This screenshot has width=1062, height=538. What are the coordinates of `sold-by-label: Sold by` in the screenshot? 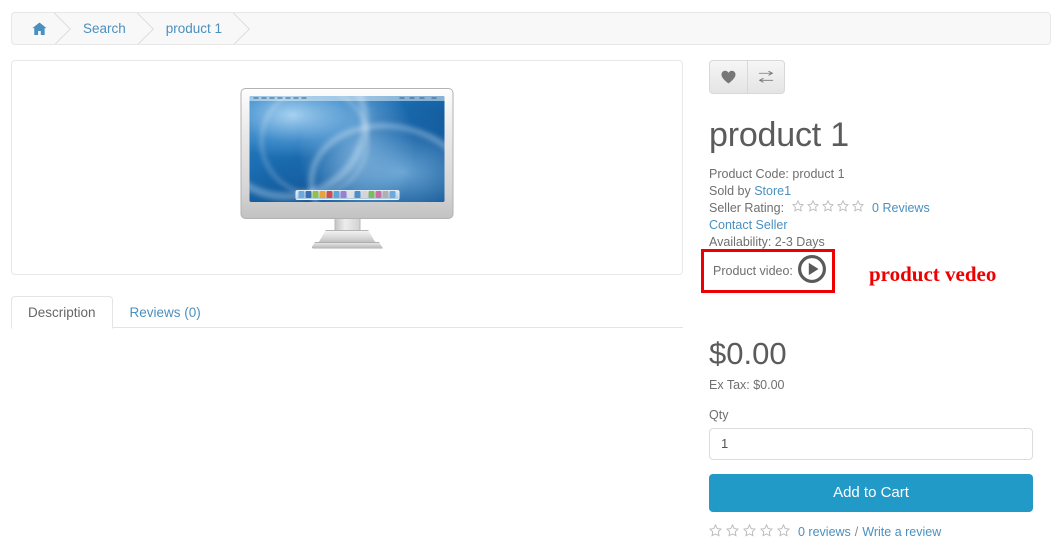 It's located at (730, 191).